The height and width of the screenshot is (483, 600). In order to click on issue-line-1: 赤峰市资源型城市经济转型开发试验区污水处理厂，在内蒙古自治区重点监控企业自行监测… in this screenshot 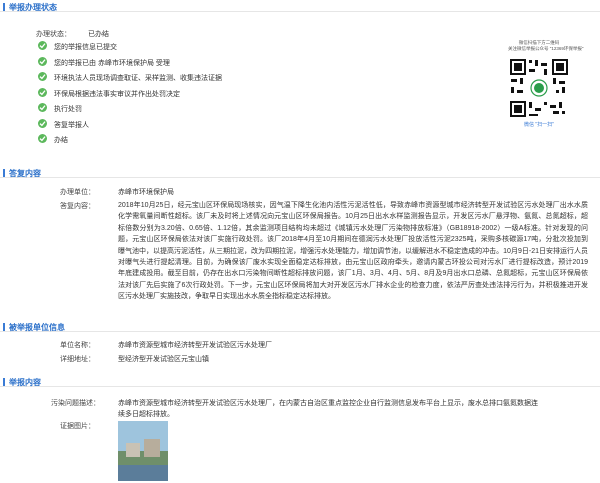, I will do `click(328, 403)`.